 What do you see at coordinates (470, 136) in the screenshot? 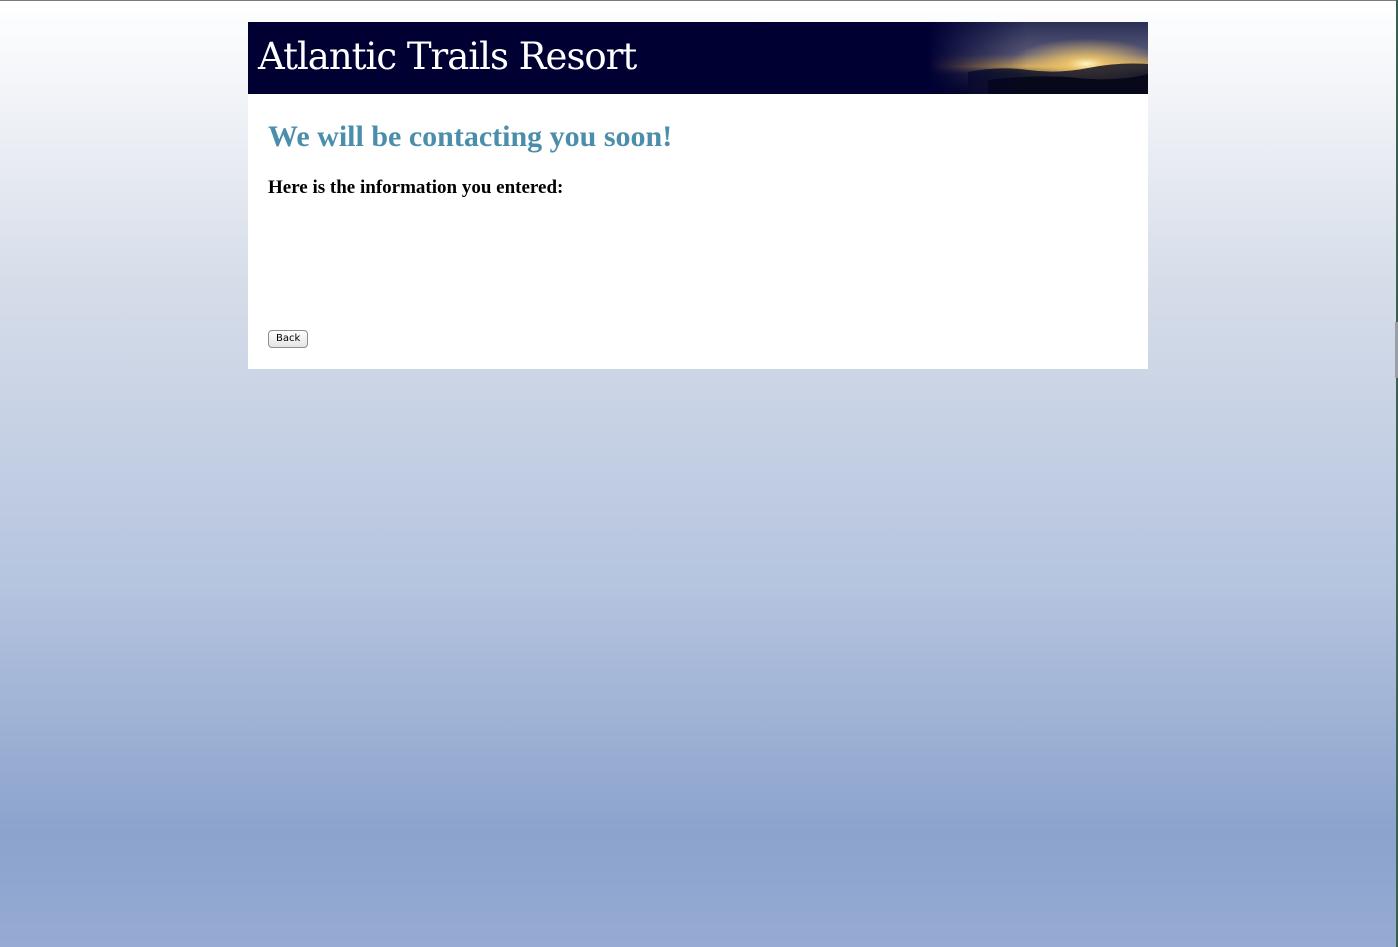
I see `confirmation-heading: We will be contacting you soon!` at bounding box center [470, 136].